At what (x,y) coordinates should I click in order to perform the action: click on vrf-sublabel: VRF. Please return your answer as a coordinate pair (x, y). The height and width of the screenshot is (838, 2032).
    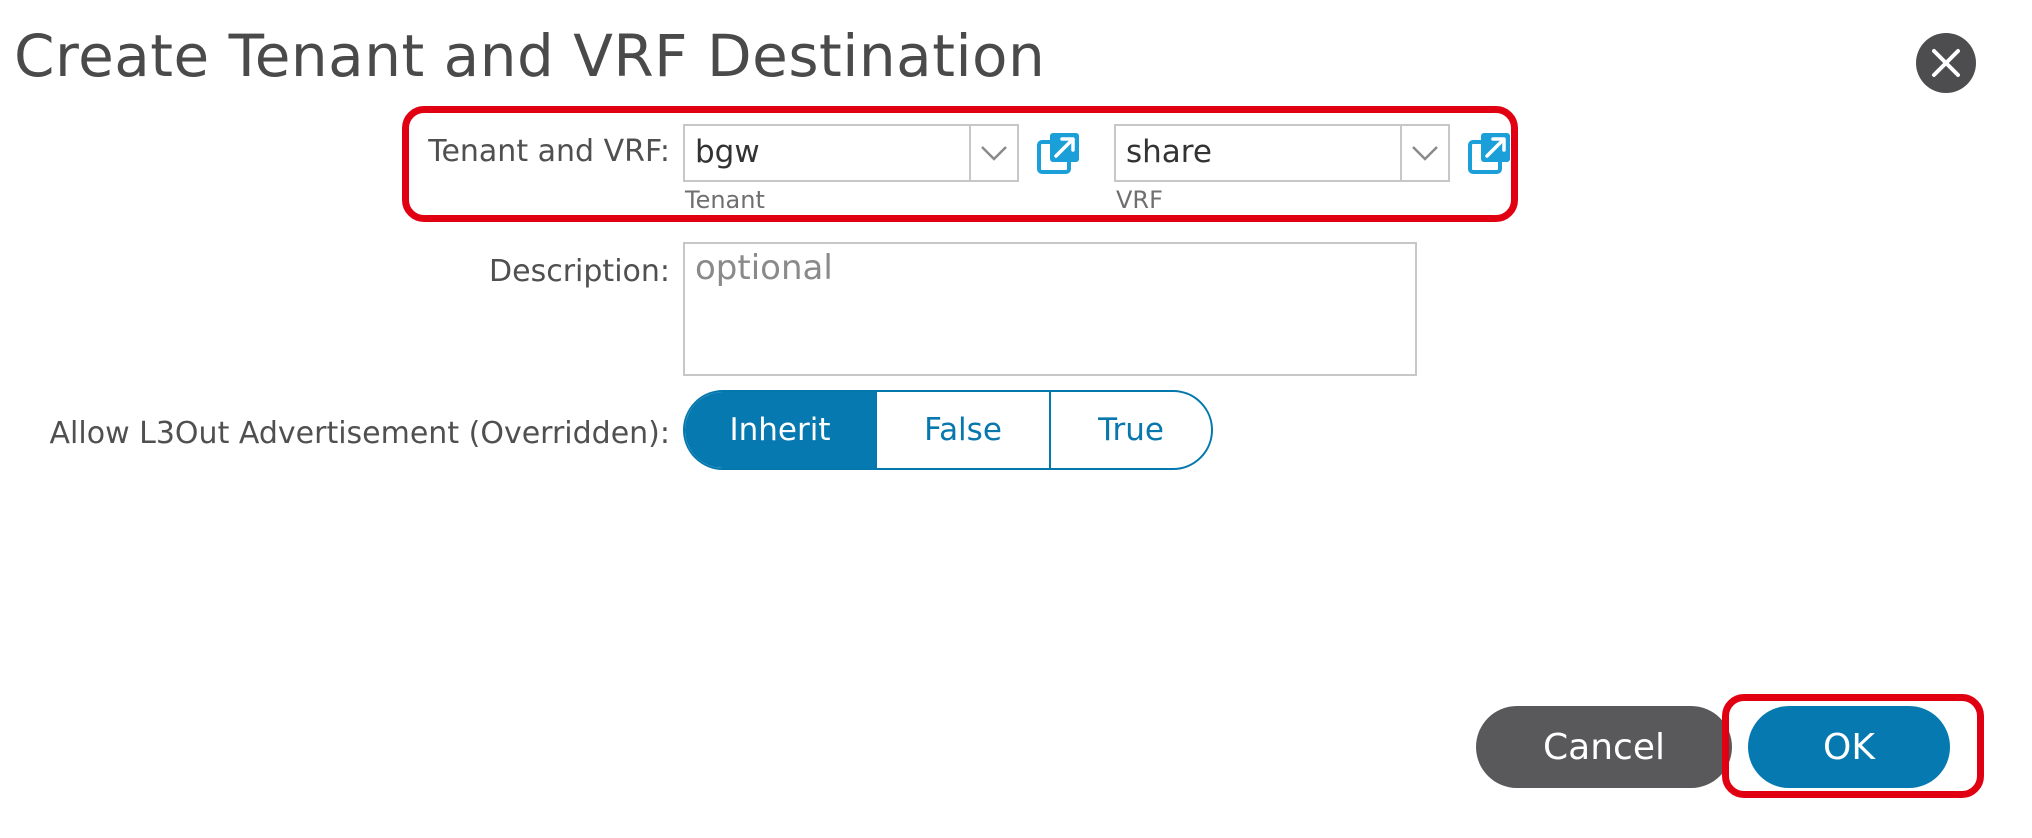
    Looking at the image, I should click on (1139, 200).